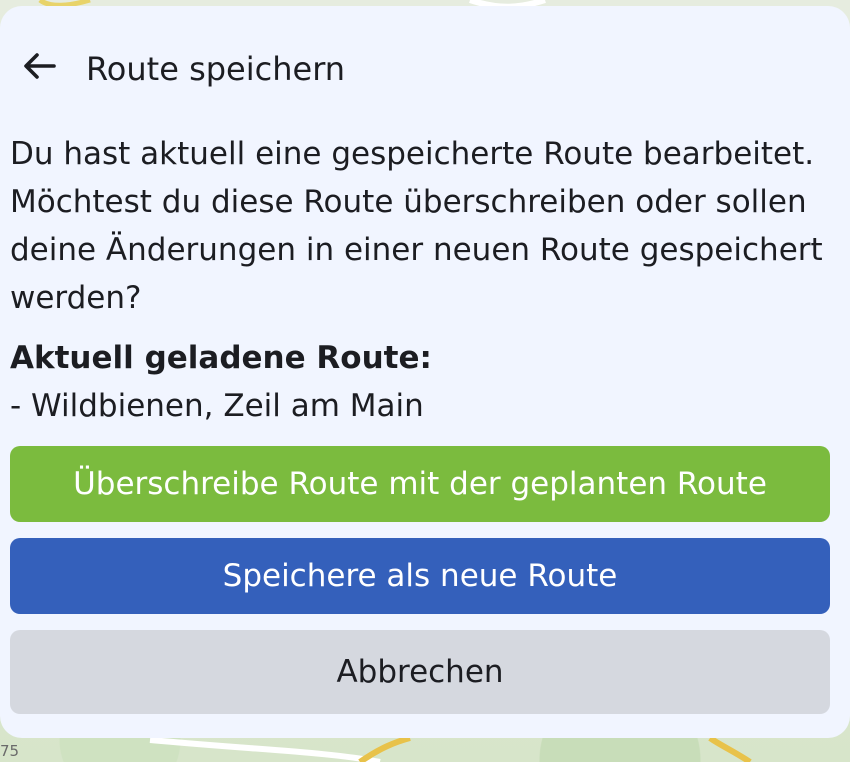 The height and width of the screenshot is (762, 850). What do you see at coordinates (221, 358) in the screenshot?
I see `loaded-route-label: Aktuell geladene Route:` at bounding box center [221, 358].